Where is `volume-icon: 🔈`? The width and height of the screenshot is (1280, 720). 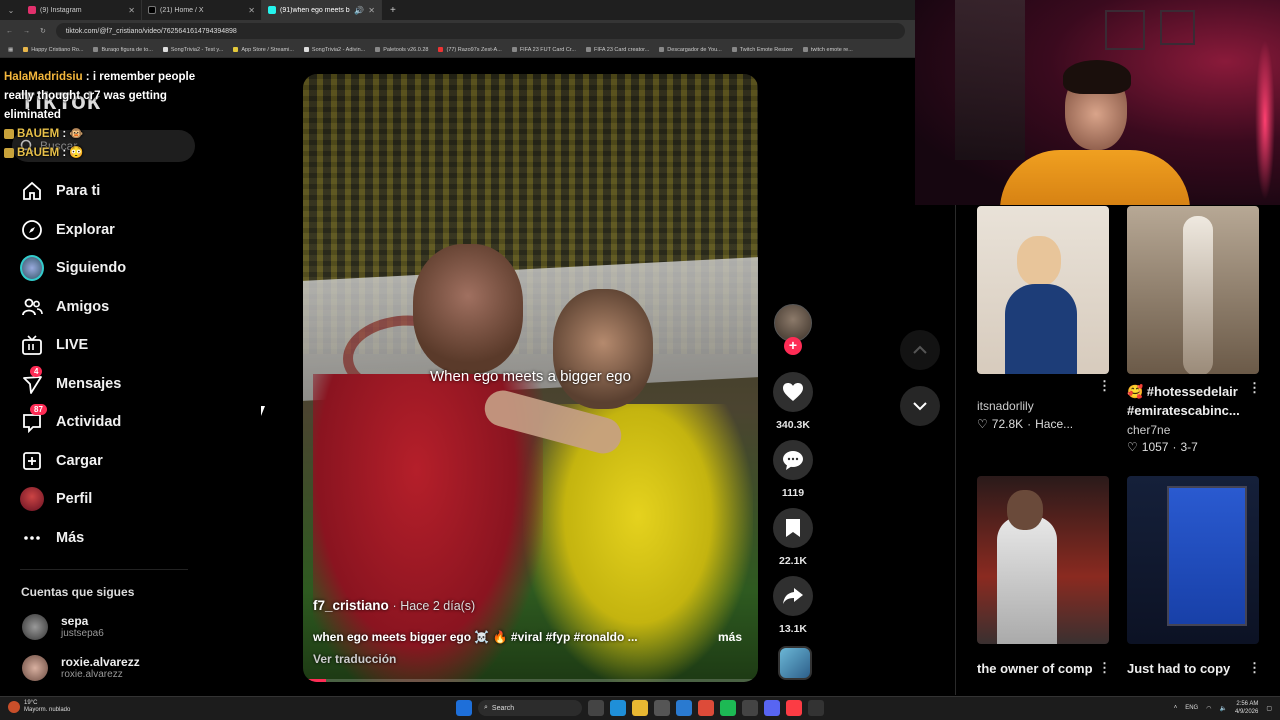
volume-icon: 🔈 is located at coordinates (1222, 708).